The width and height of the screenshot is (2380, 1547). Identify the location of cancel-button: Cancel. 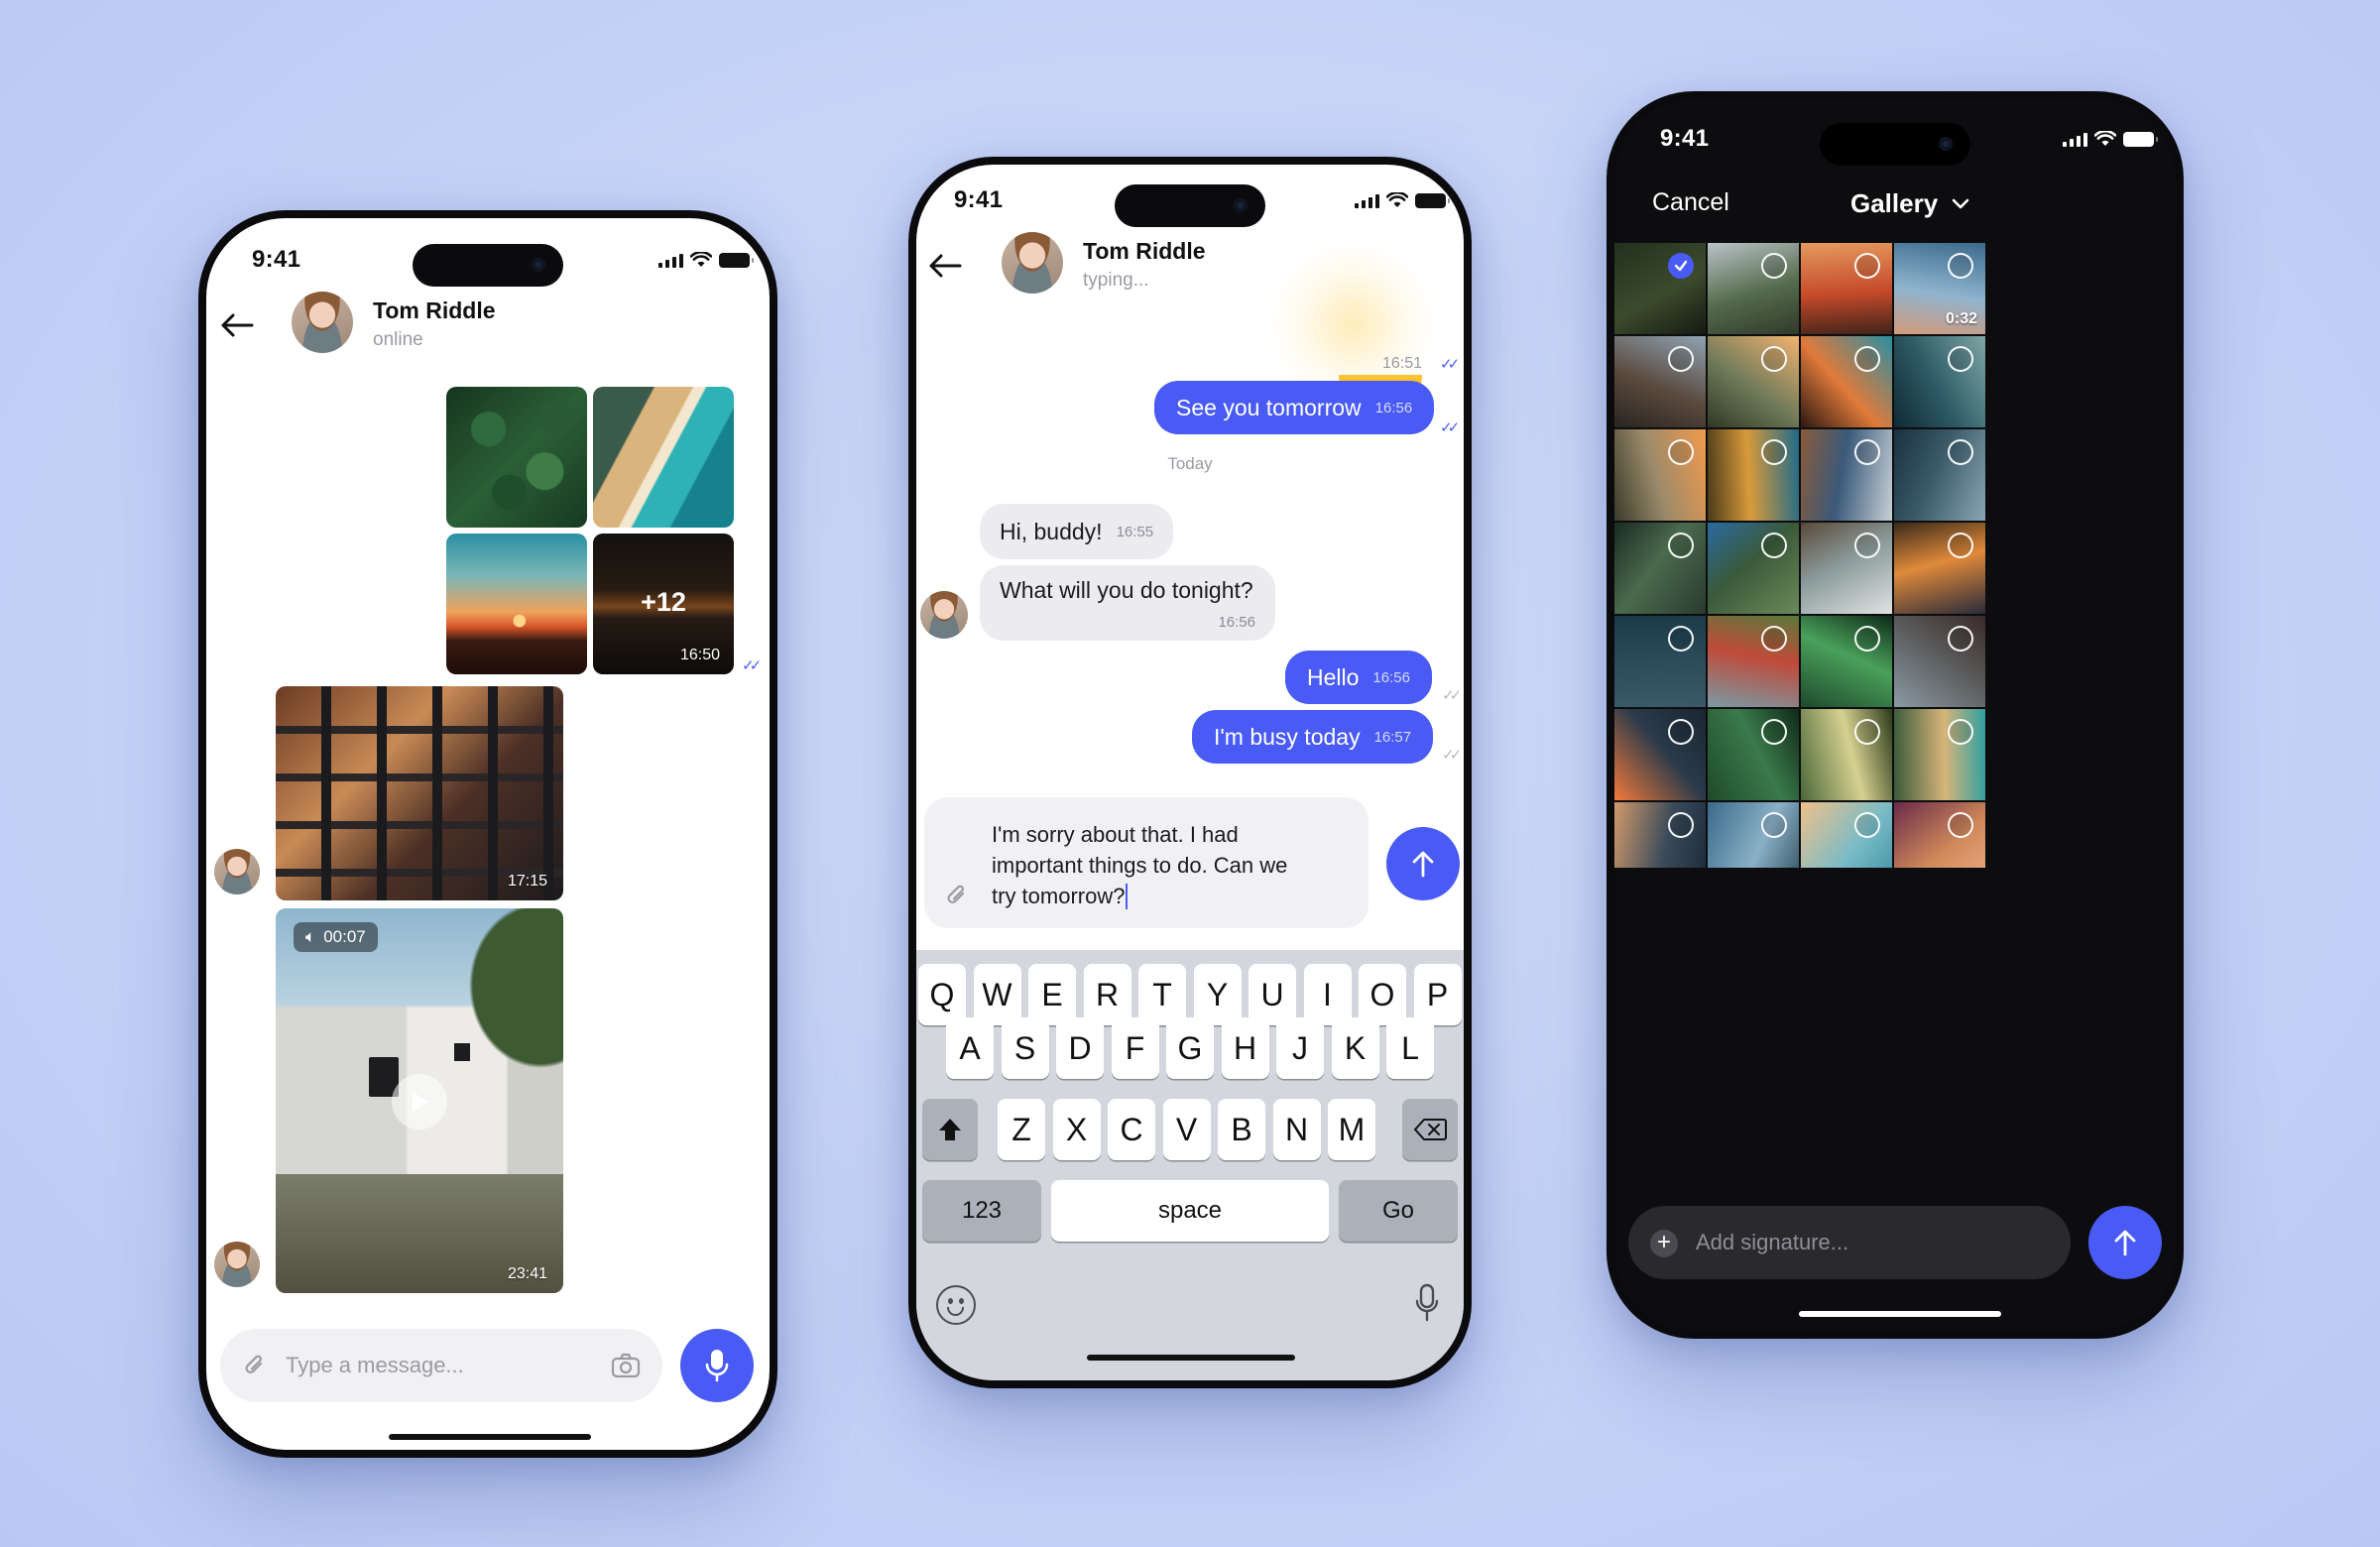
(1690, 202).